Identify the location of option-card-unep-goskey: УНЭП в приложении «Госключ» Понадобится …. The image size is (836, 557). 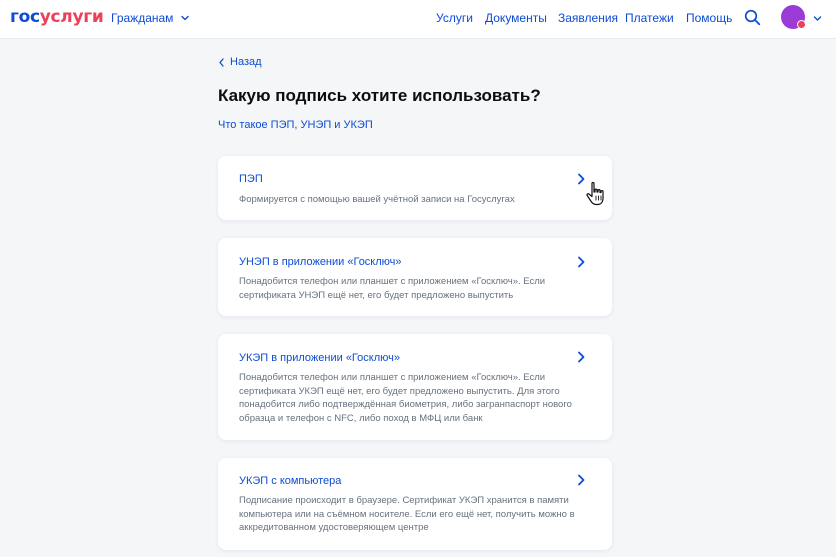
(415, 277).